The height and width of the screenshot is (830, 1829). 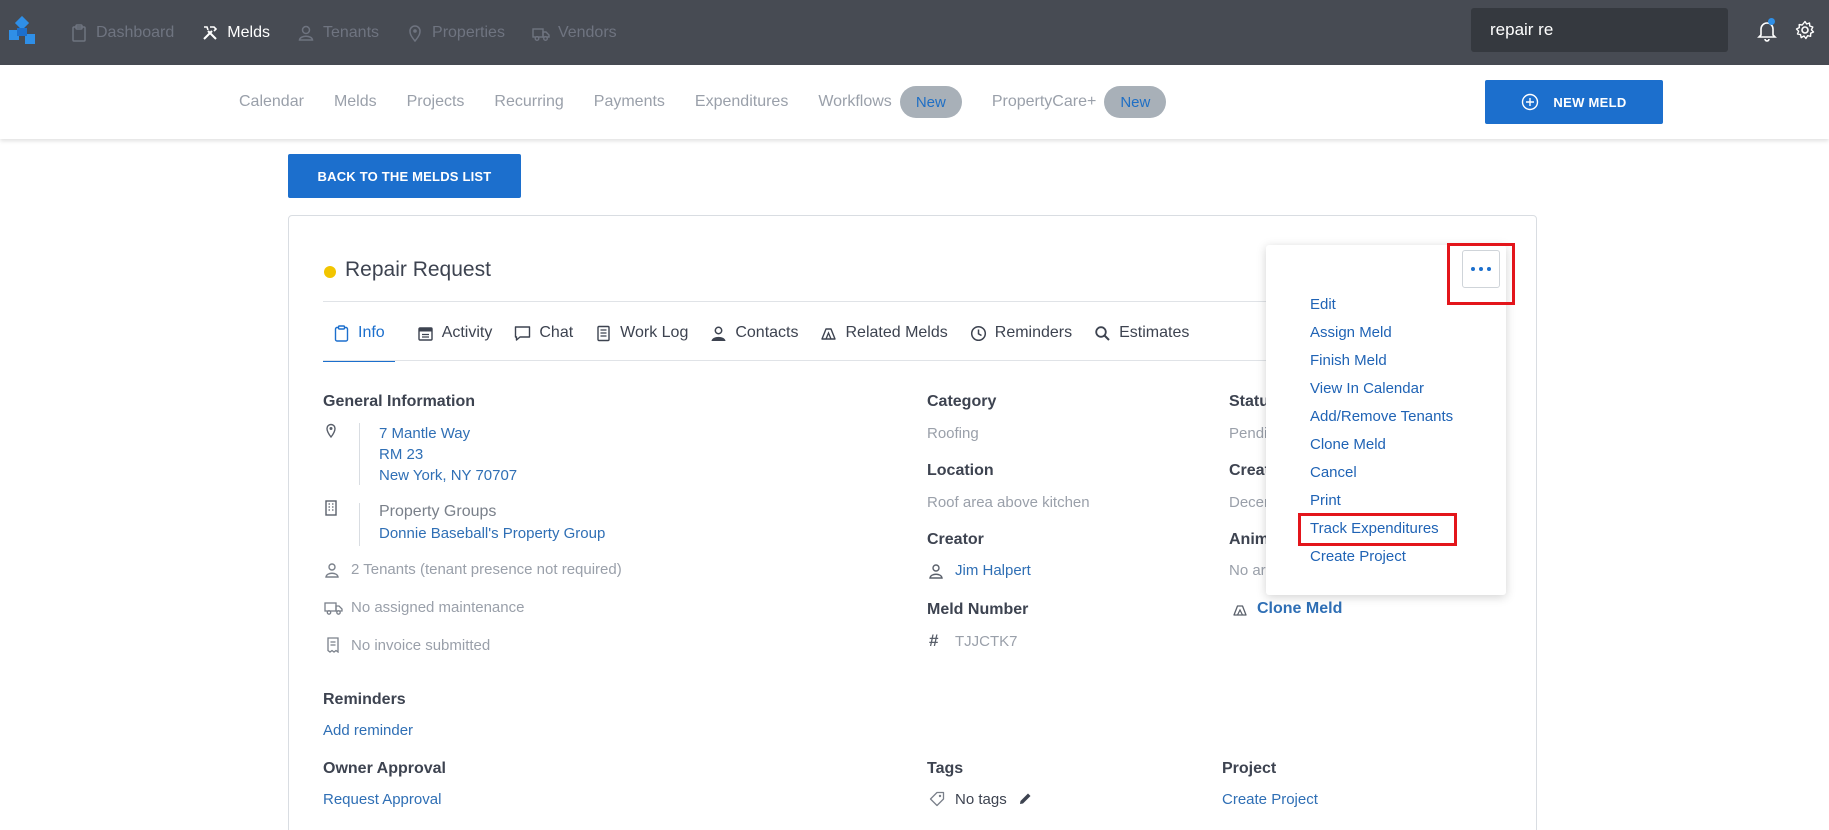 I want to click on tab-reminders: Reminders, so click(x=1021, y=340).